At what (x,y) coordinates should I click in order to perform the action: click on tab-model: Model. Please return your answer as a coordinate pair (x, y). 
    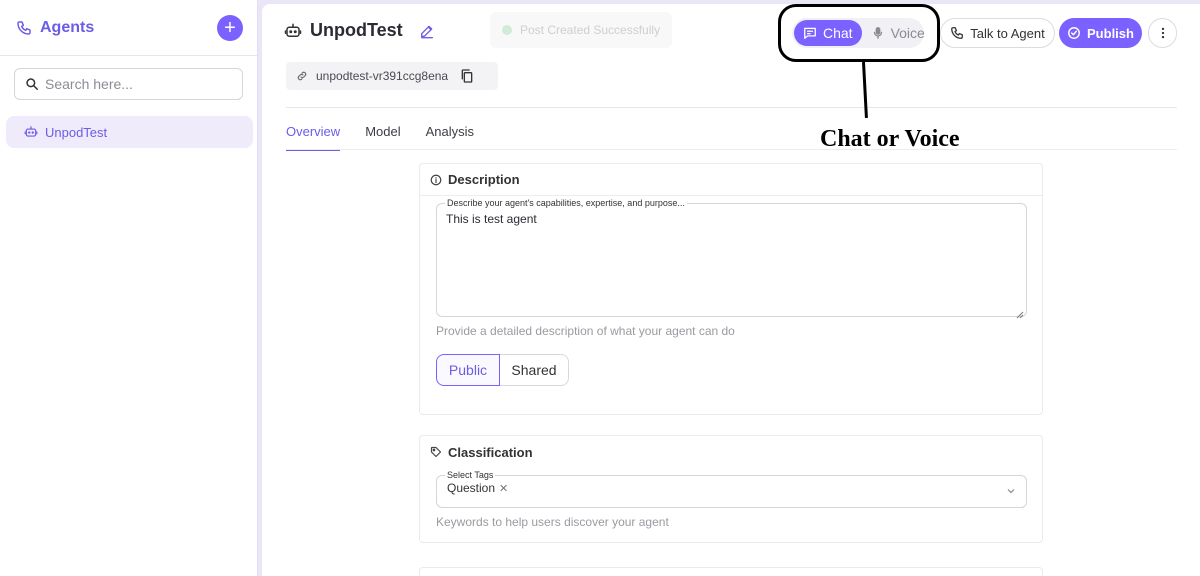
    Looking at the image, I should click on (382, 137).